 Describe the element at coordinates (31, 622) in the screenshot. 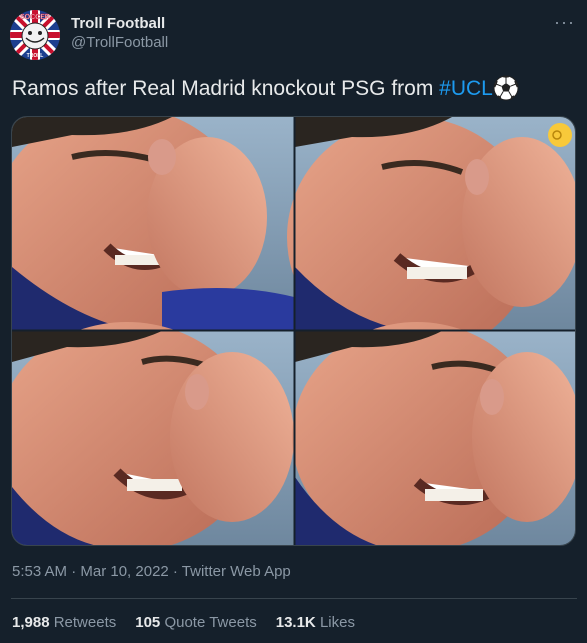

I see `retweets-count: 1,988` at that location.